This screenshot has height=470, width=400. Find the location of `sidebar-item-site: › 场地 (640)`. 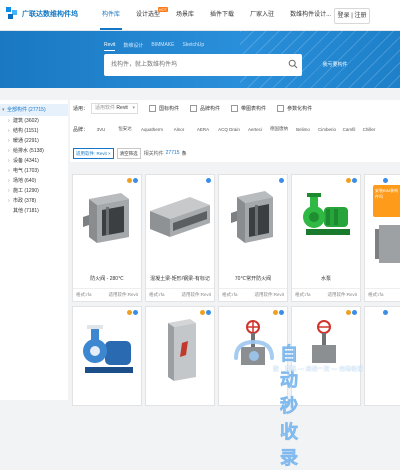

sidebar-item-site: › 场地 (640) is located at coordinates (34, 181).